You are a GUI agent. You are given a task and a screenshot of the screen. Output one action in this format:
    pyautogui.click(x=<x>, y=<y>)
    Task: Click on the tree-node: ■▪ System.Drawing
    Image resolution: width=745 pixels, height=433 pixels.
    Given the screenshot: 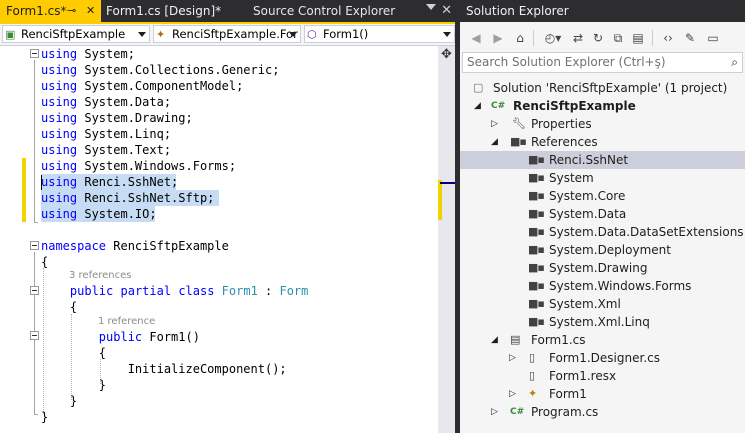 What is the action you would take?
    pyautogui.click(x=602, y=268)
    